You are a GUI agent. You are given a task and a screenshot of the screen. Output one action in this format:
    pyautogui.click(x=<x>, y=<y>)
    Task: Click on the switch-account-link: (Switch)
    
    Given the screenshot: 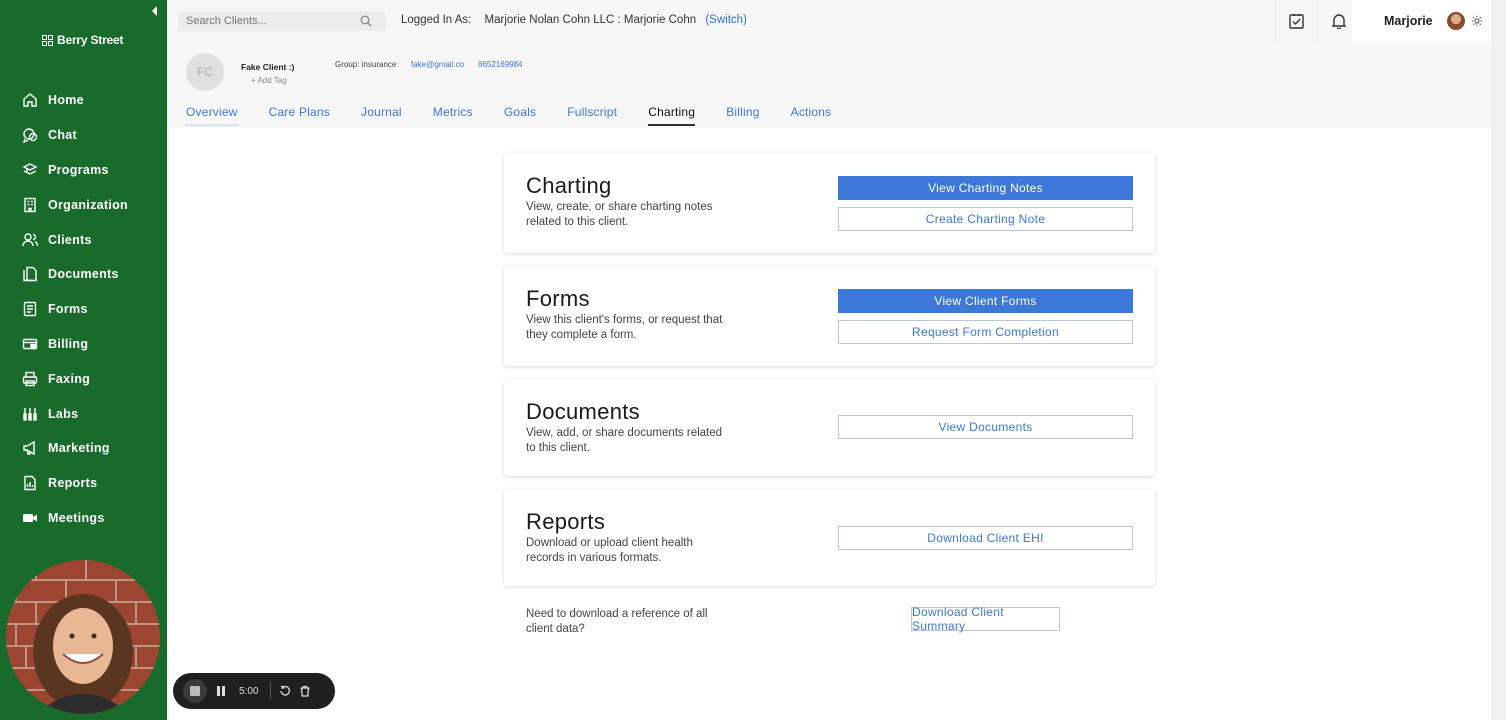 What is the action you would take?
    pyautogui.click(x=726, y=20)
    